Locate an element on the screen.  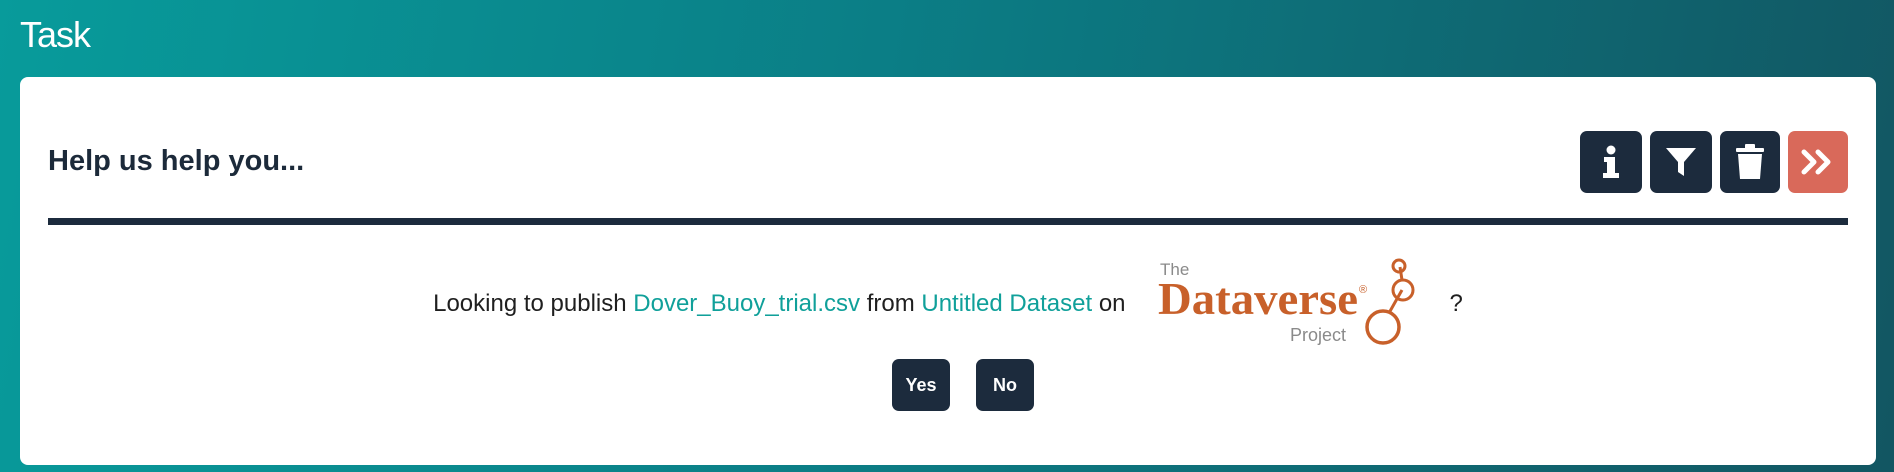
info-icon is located at coordinates (1611, 161).